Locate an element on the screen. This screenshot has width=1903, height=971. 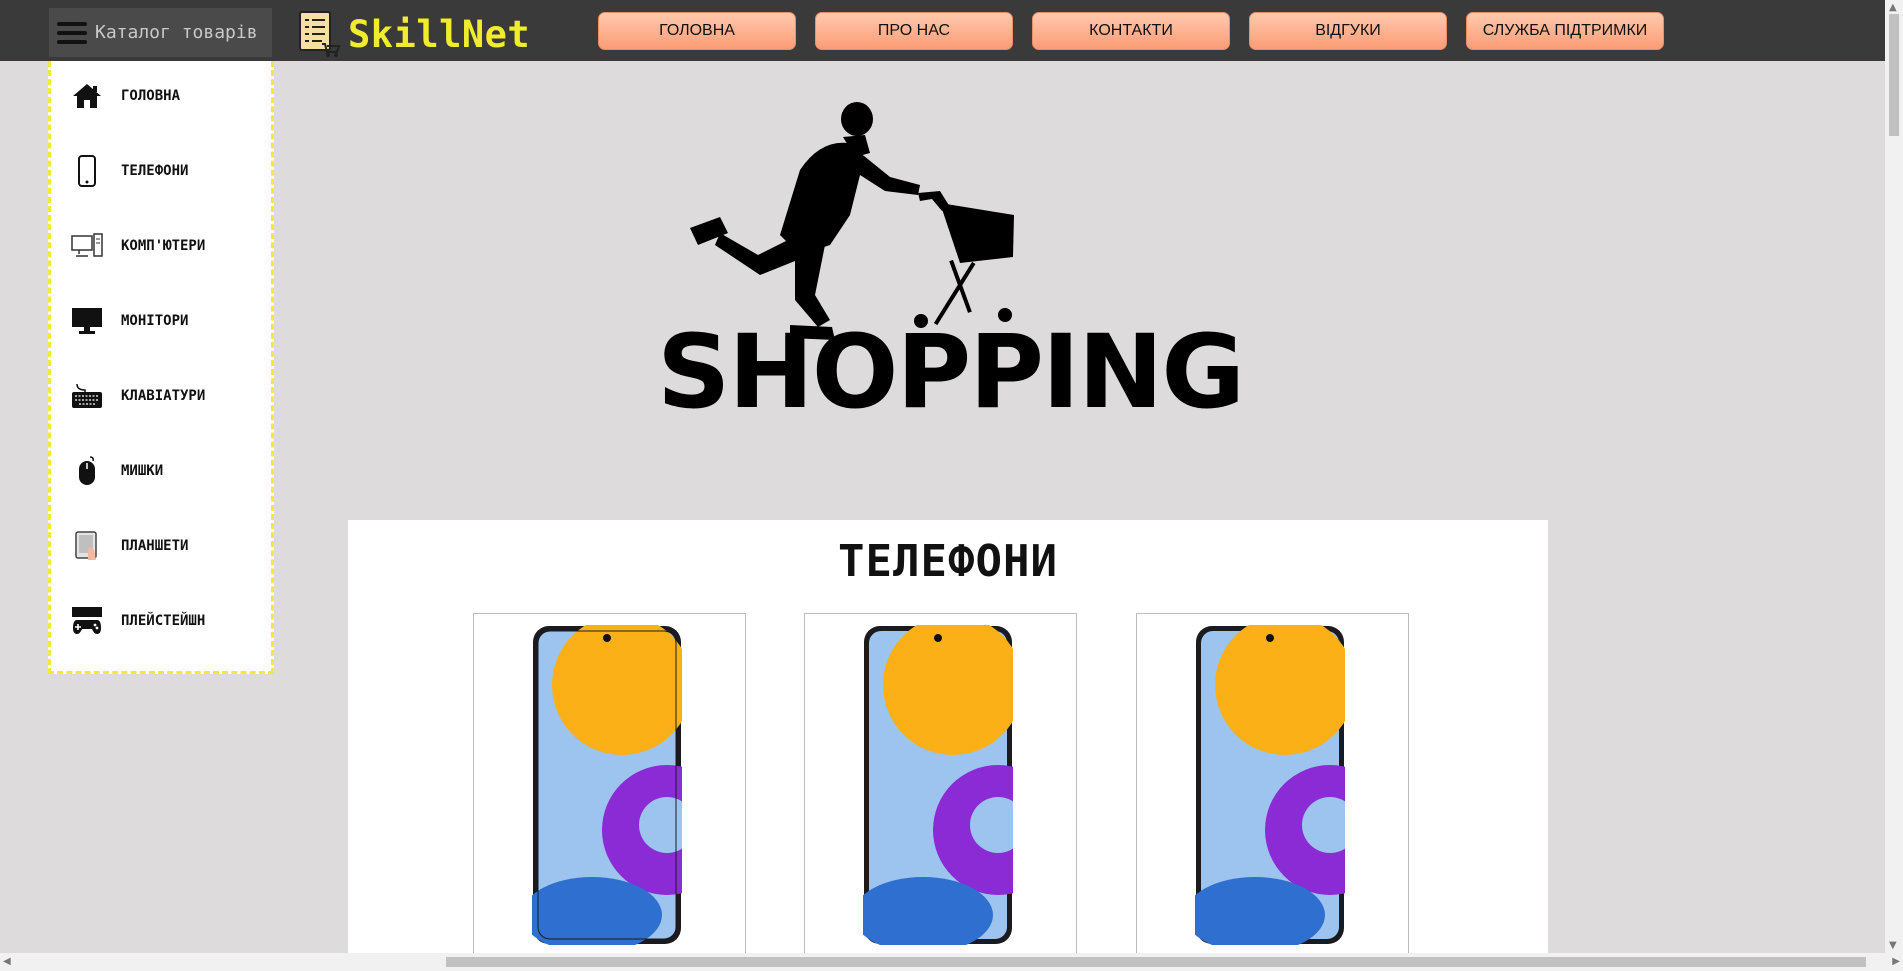
nav-about-button: ПРО НАС is located at coordinates (914, 31).